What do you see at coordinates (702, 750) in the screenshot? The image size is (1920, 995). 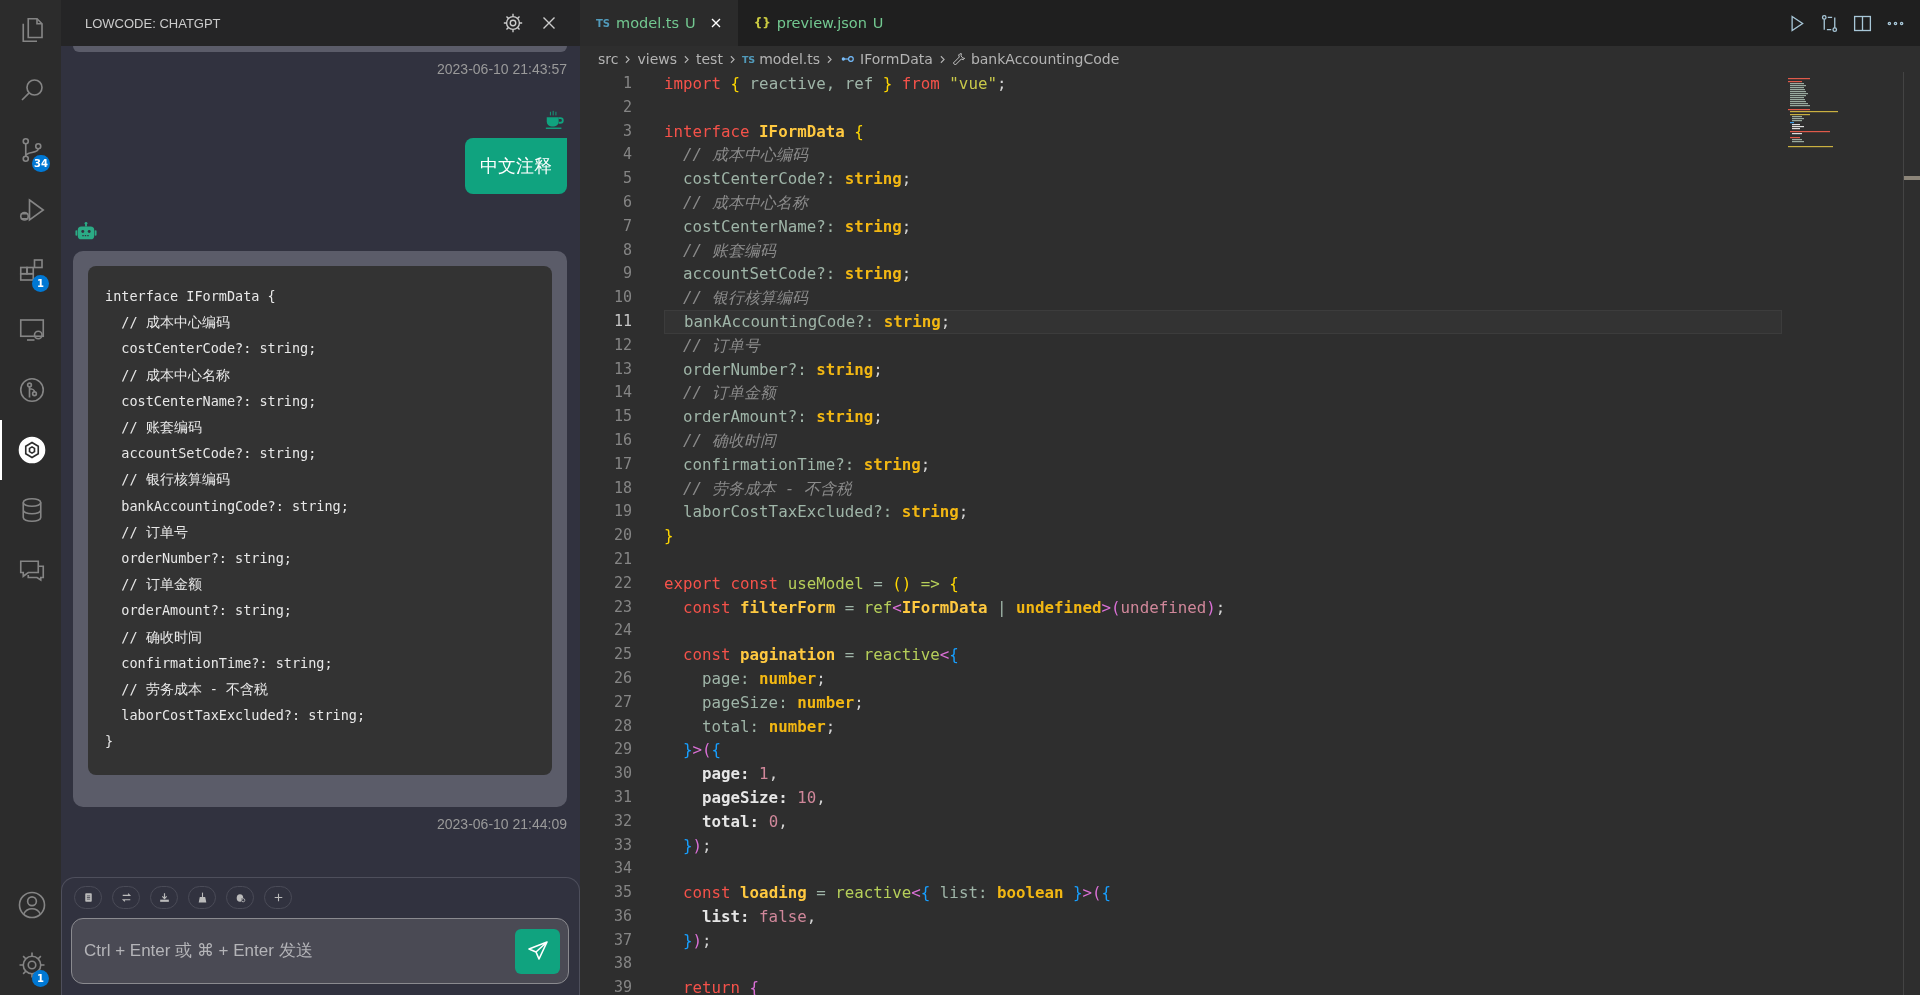 I see `code-line: }>({` at bounding box center [702, 750].